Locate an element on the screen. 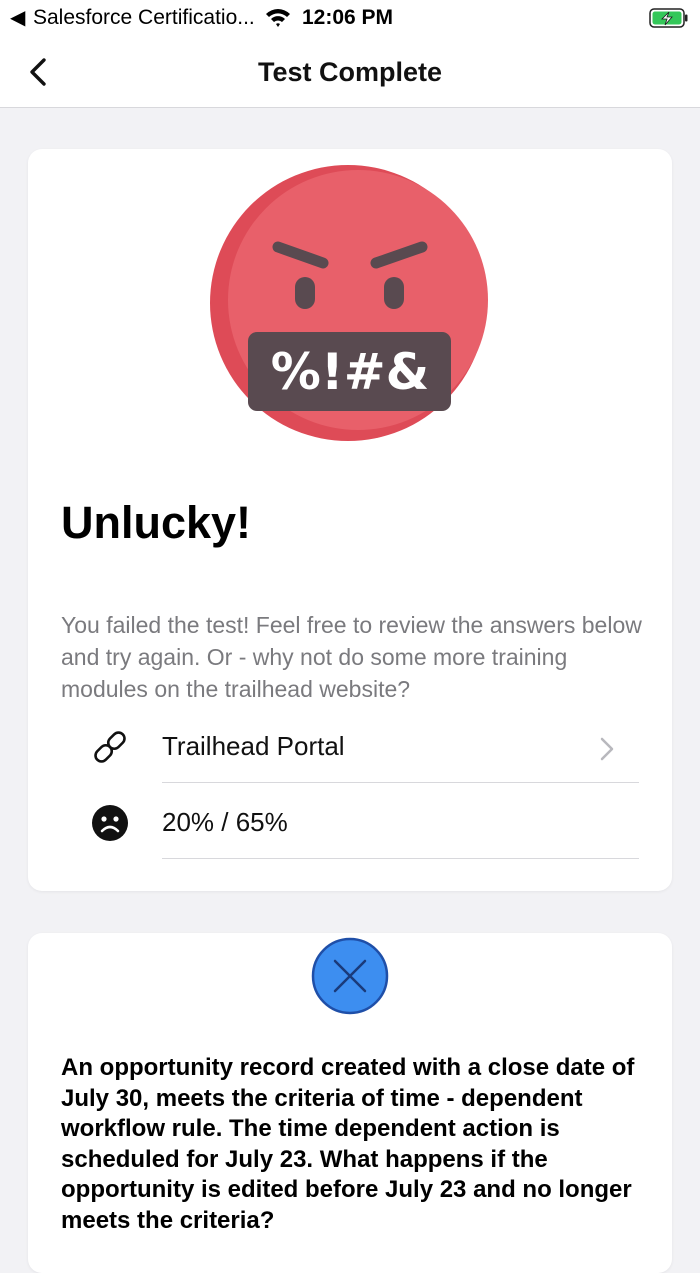 Image resolution: width=700 pixels, height=1273 pixels. link-icon is located at coordinates (110, 747).